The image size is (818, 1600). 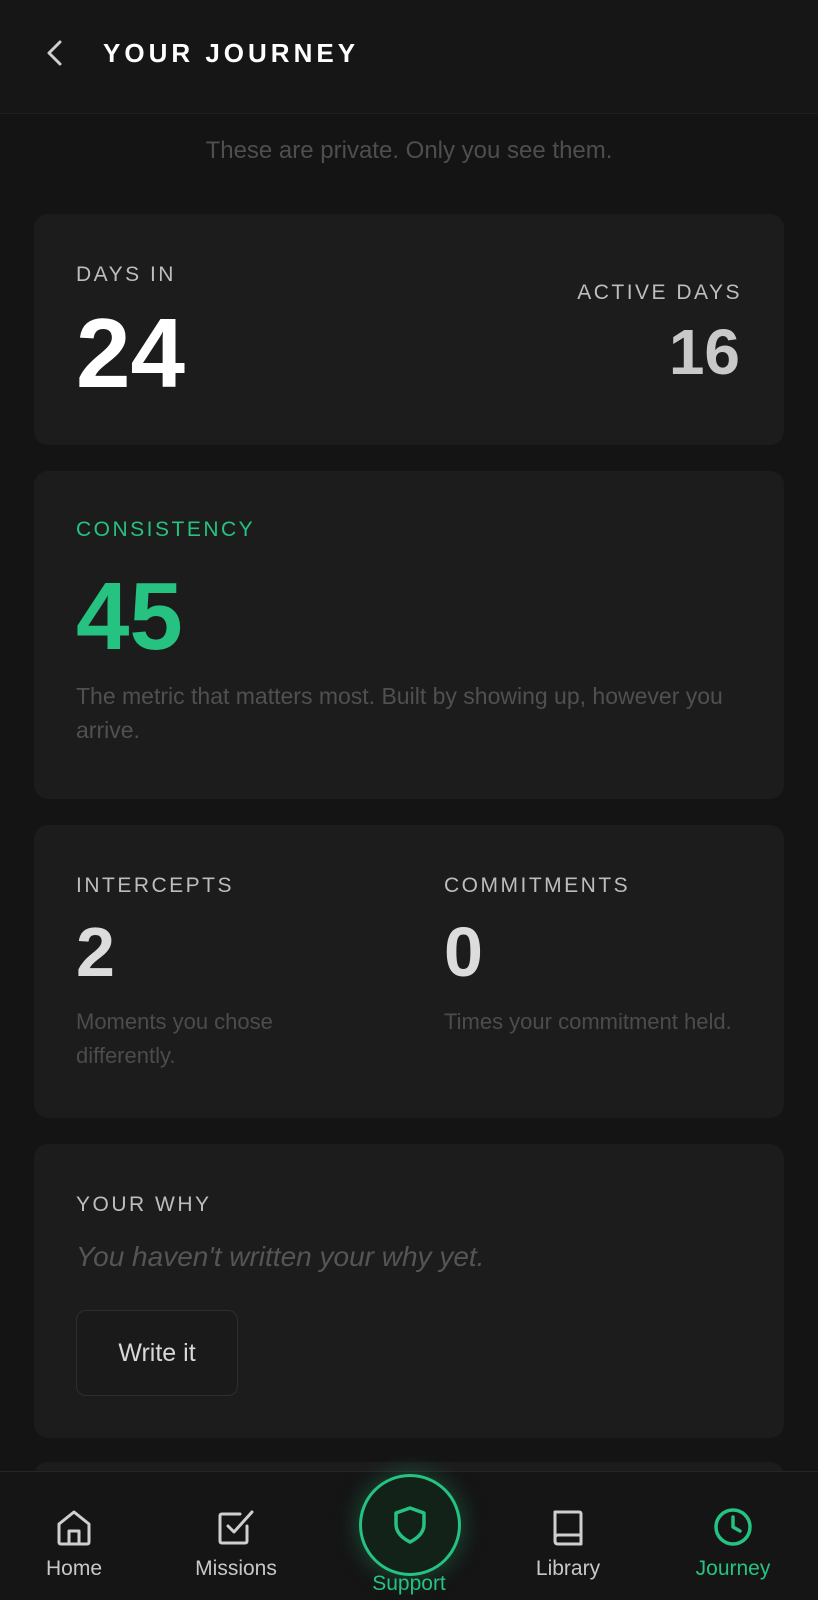 What do you see at coordinates (129, 616) in the screenshot?
I see `consistency-value: 45` at bounding box center [129, 616].